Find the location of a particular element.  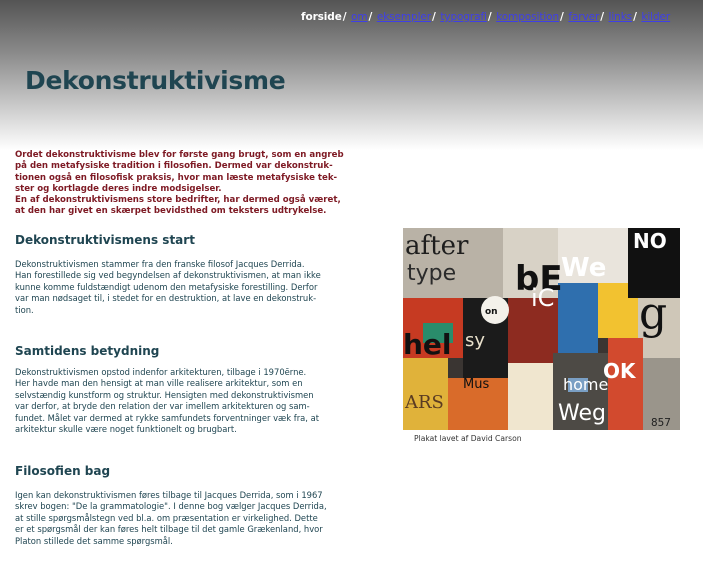

poster-caption: Plakat lavet af David Carson is located at coordinates (468, 438).